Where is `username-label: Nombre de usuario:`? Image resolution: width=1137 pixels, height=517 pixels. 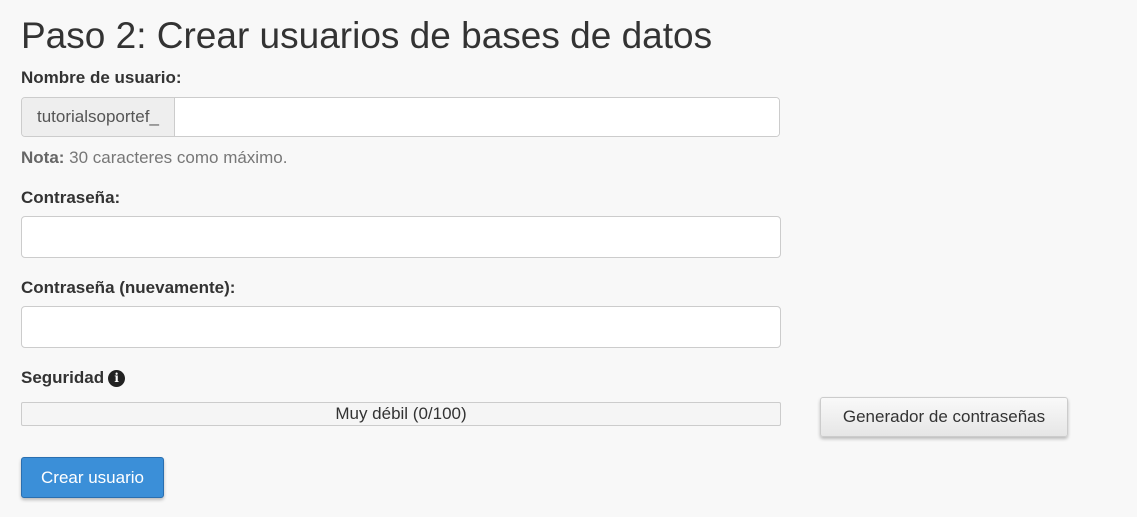 username-label: Nombre de usuario: is located at coordinates (101, 77).